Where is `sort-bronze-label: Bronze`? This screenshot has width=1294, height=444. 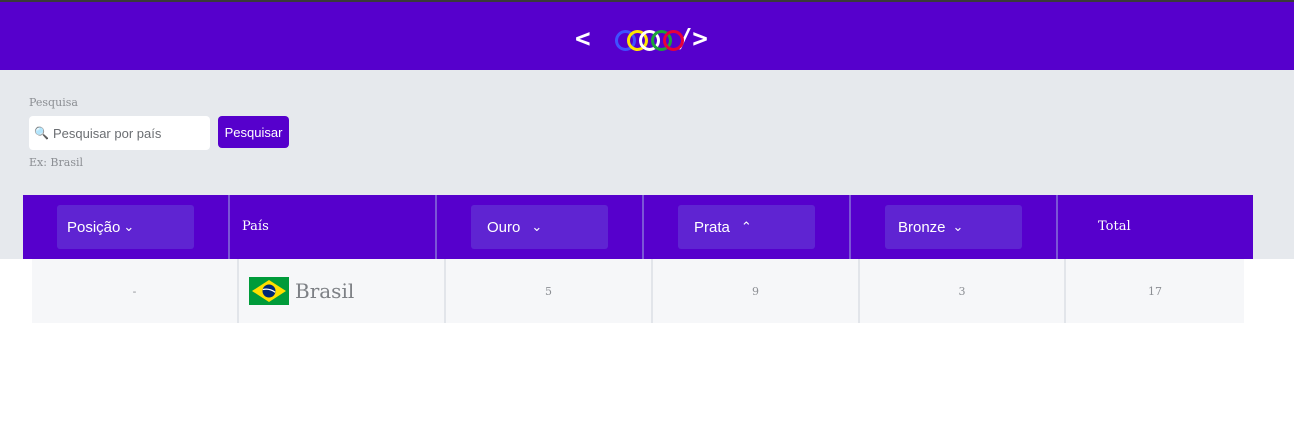 sort-bronze-label: Bronze is located at coordinates (922, 227).